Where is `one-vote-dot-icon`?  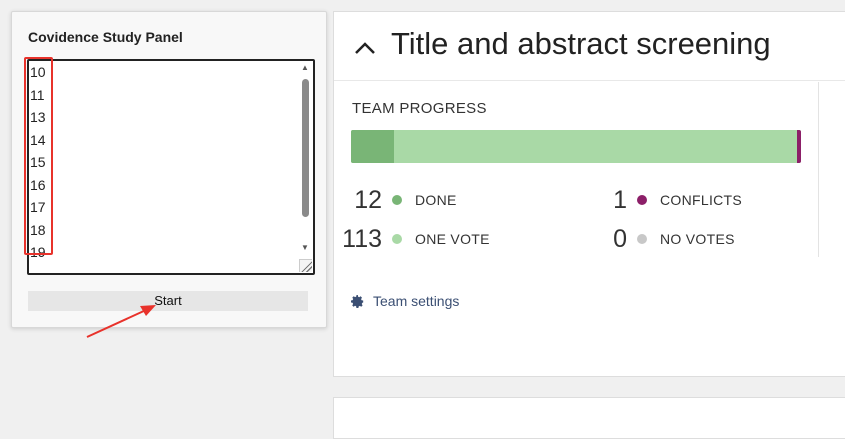
one-vote-dot-icon is located at coordinates (397, 239).